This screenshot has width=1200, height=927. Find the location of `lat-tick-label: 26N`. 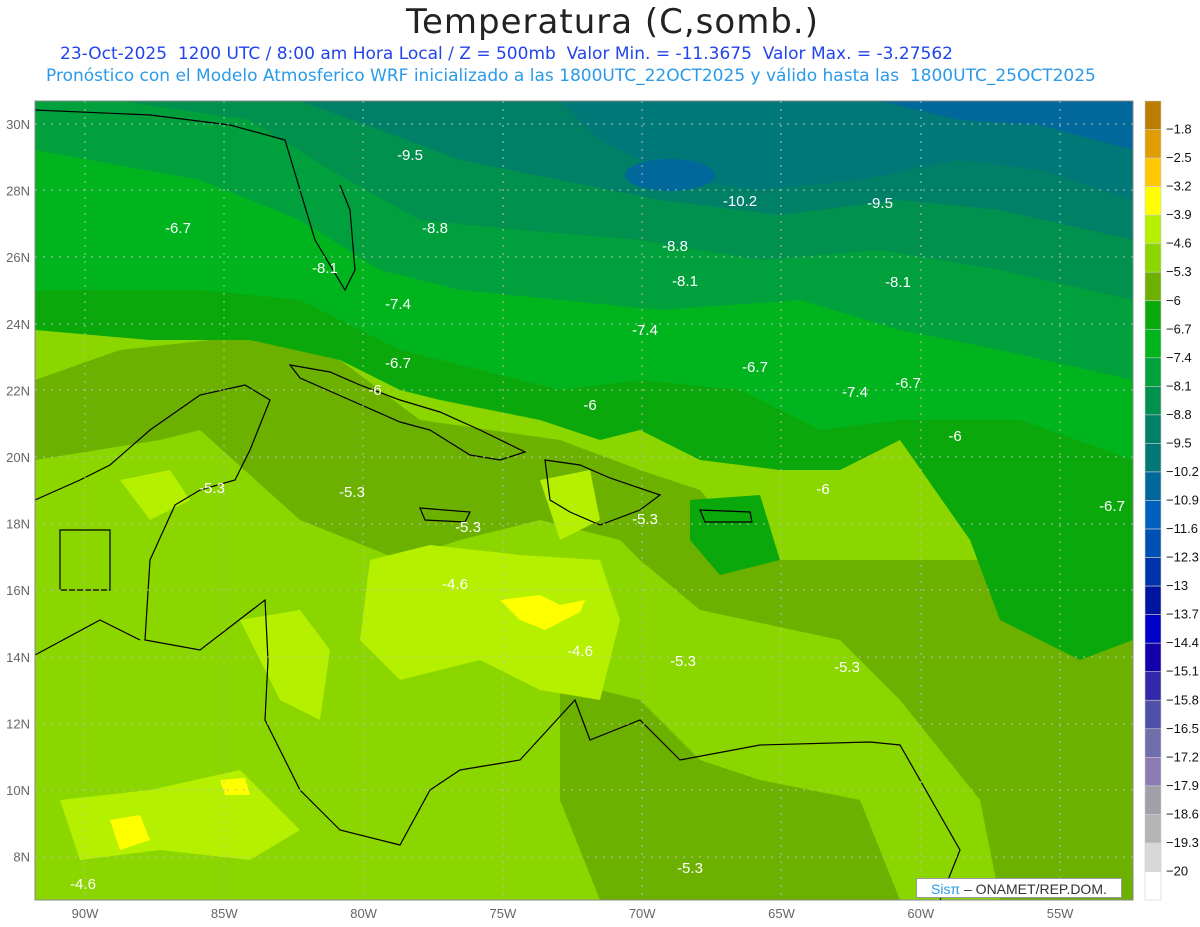

lat-tick-label: 26N is located at coordinates (18, 257).